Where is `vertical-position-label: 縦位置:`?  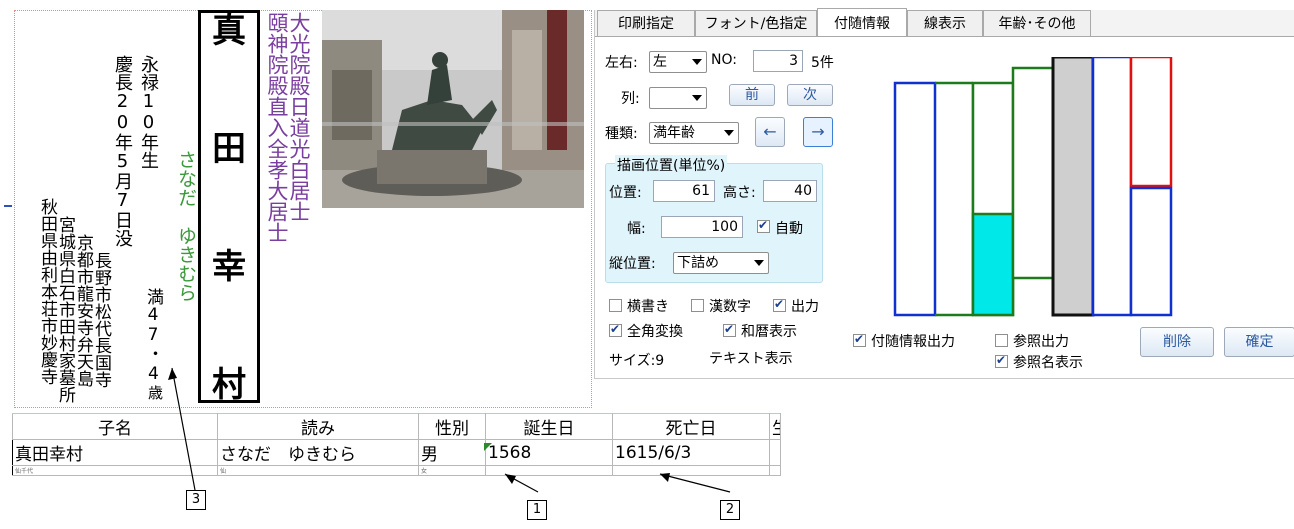 vertical-position-label: 縦位置: is located at coordinates (632, 264).